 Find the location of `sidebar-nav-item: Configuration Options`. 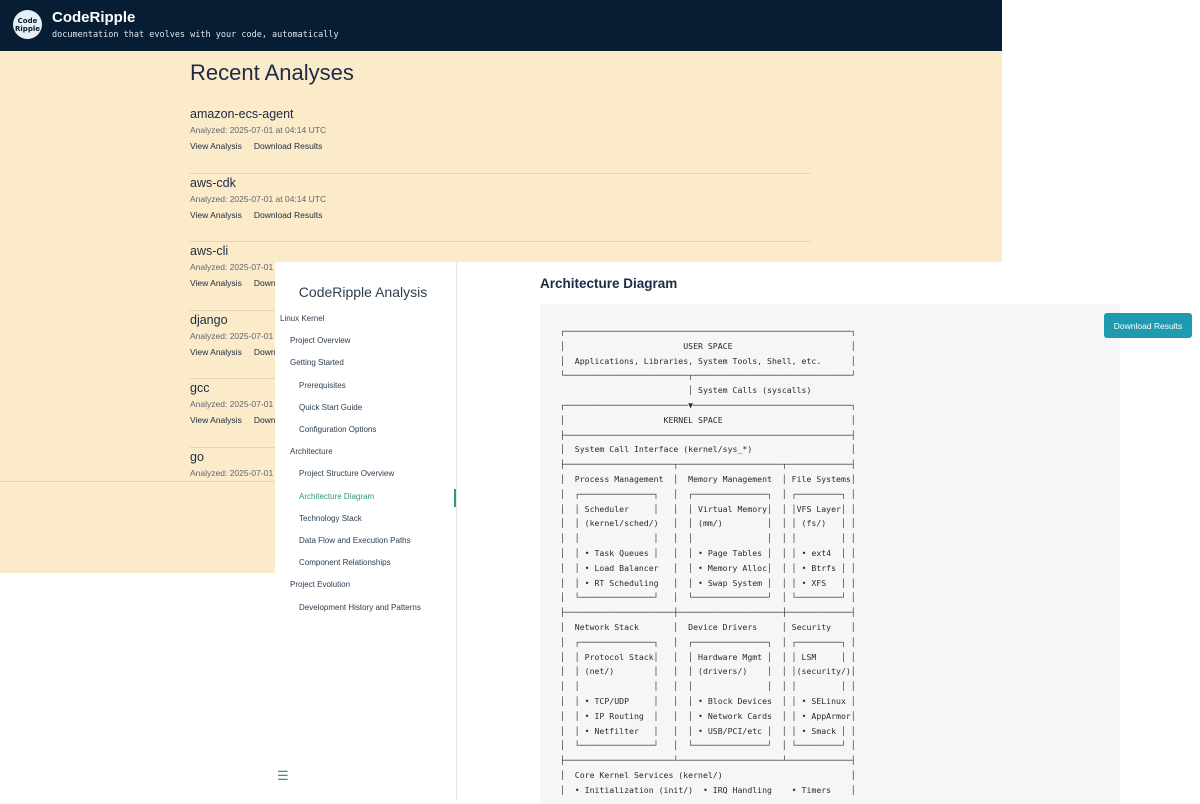

sidebar-nav-item: Configuration Options is located at coordinates (337, 429).